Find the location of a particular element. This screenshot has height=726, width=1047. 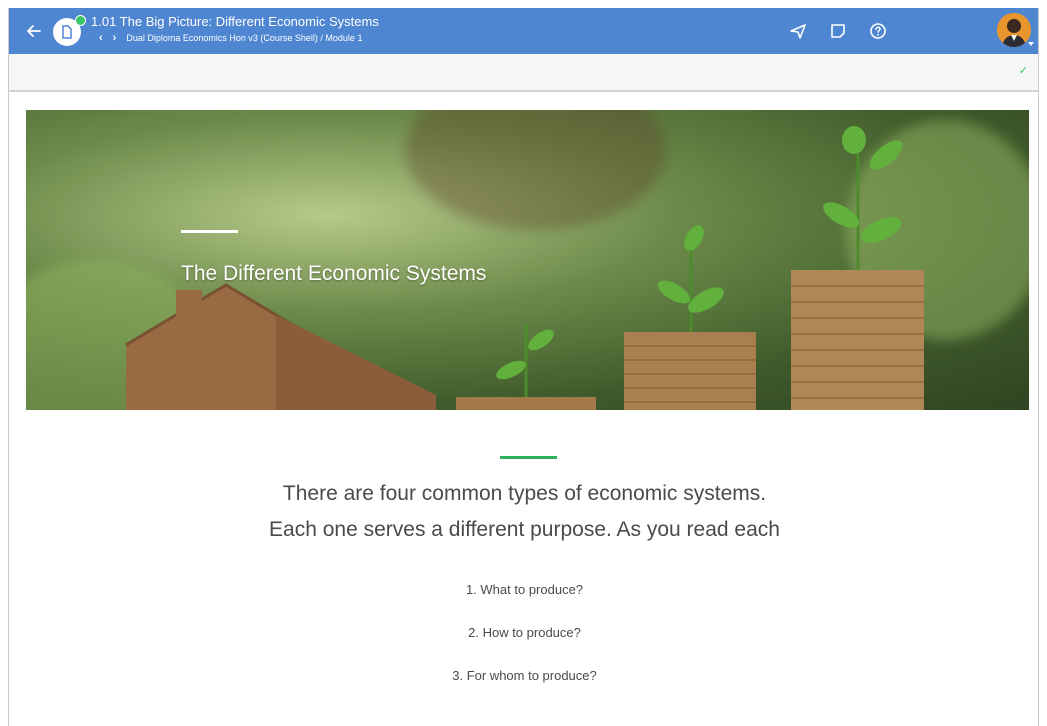

chevron-down-icon is located at coordinates (1031, 44).